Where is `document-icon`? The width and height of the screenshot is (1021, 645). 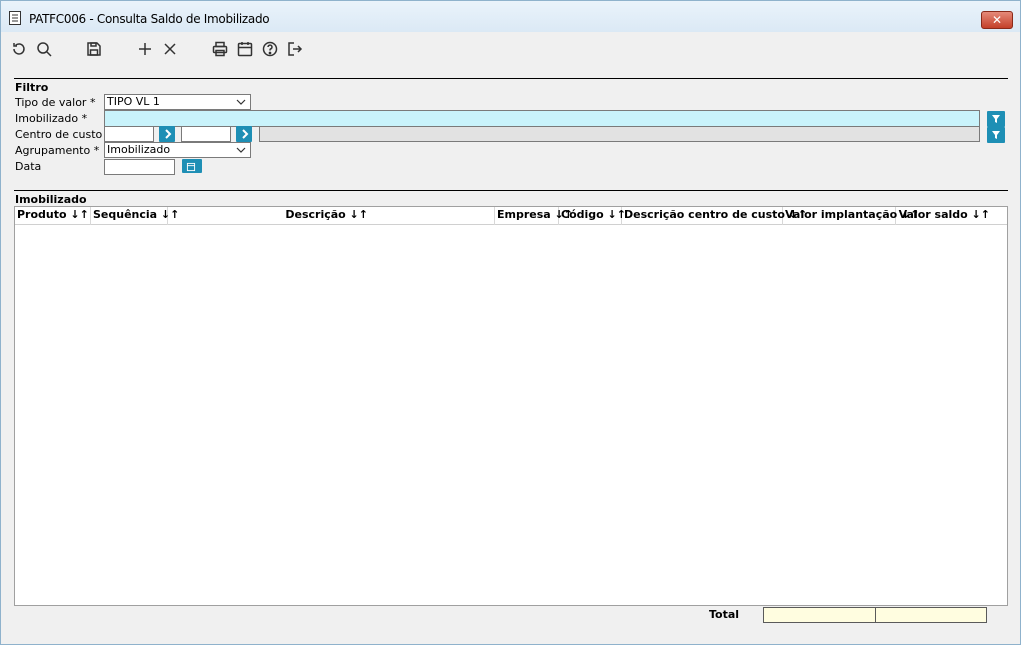
document-icon is located at coordinates (15, 18).